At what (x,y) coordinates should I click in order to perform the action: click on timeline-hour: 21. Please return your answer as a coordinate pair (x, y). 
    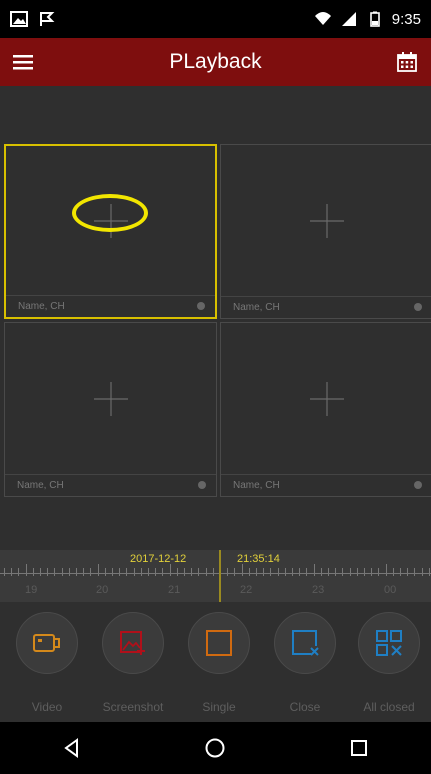
    Looking at the image, I should click on (174, 590).